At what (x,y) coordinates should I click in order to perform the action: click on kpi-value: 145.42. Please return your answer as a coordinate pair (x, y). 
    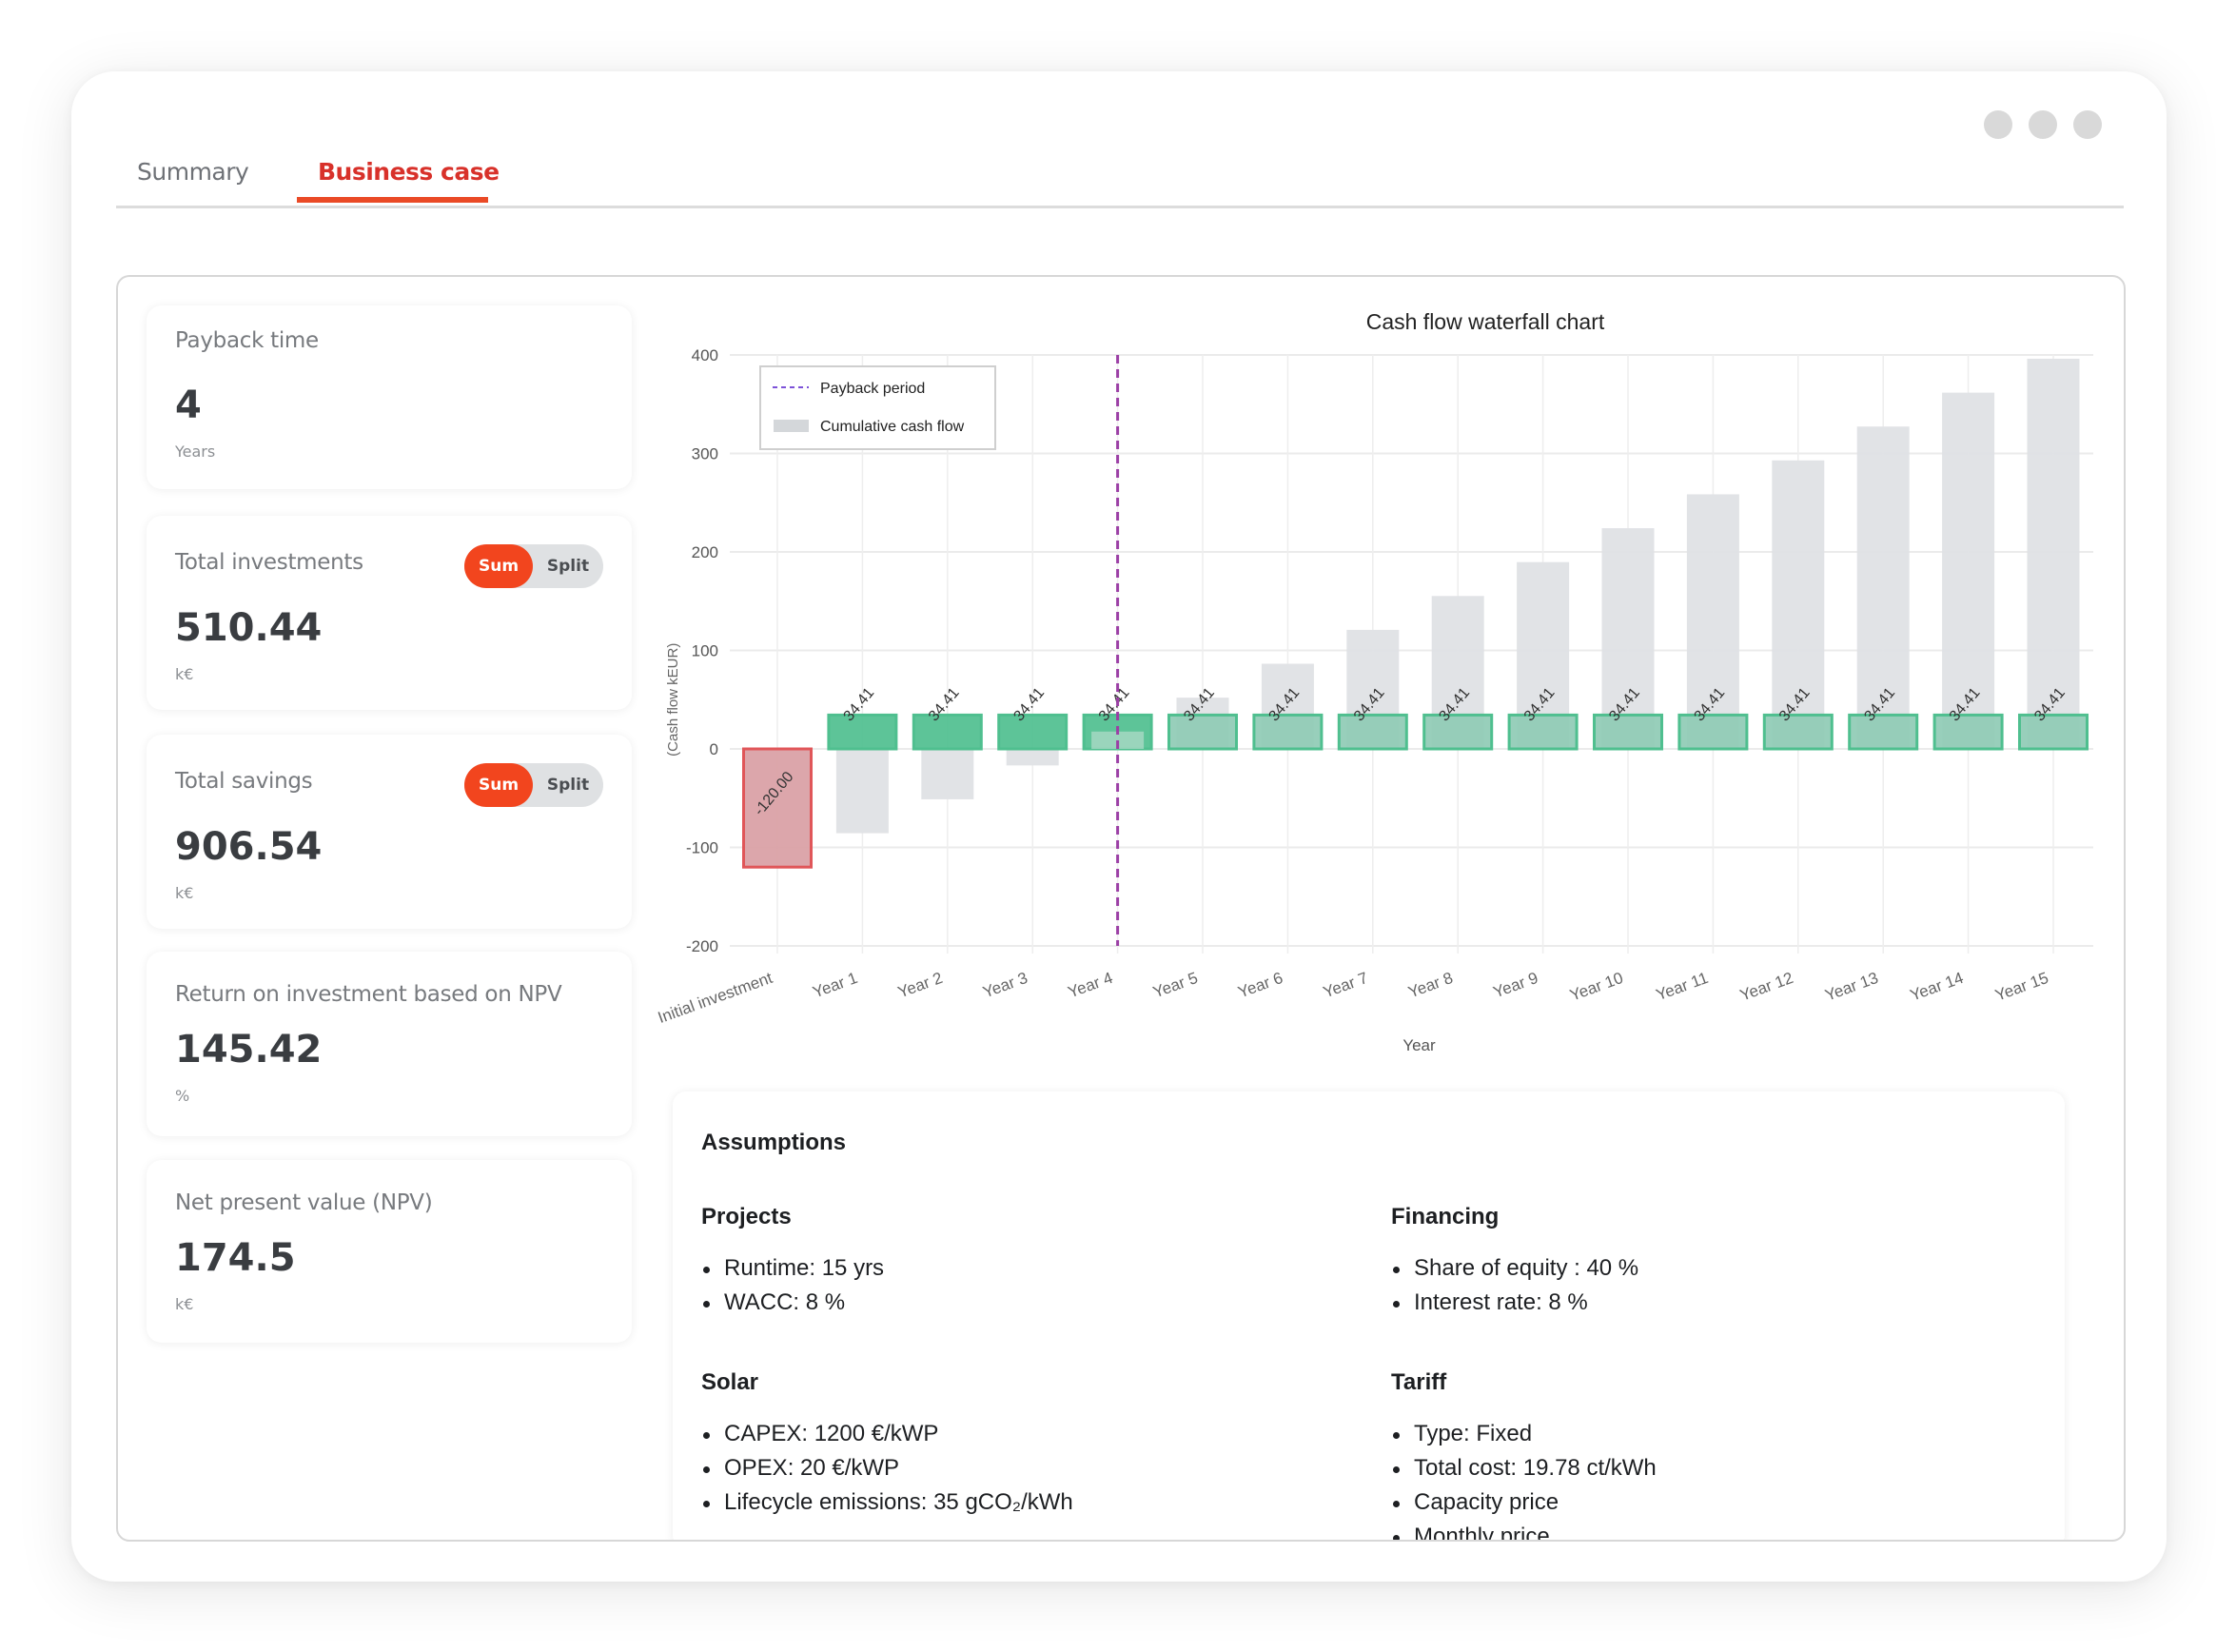
    Looking at the image, I should click on (249, 1050).